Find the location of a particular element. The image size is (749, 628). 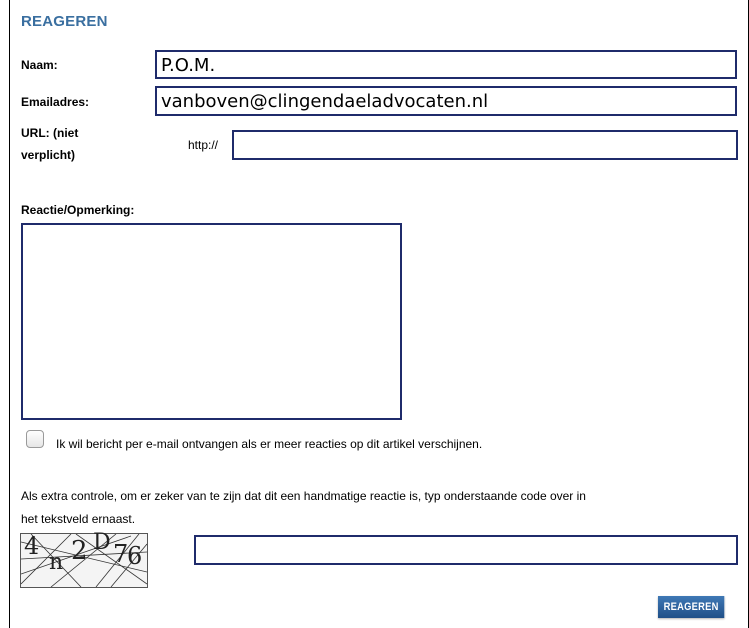

captcha-char-6: 6 is located at coordinates (135, 556).